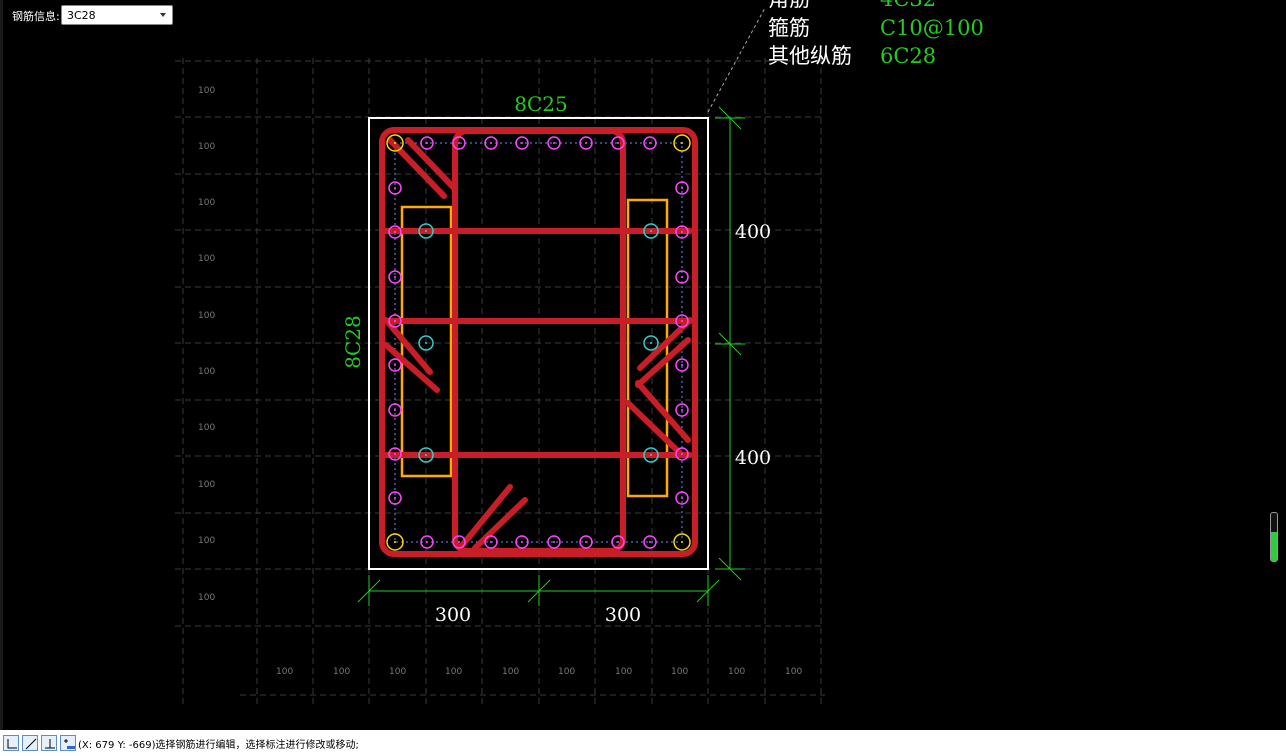  Describe the element at coordinates (789, 5) in the screenshot. I see `legend-name-0: 角筋` at that location.